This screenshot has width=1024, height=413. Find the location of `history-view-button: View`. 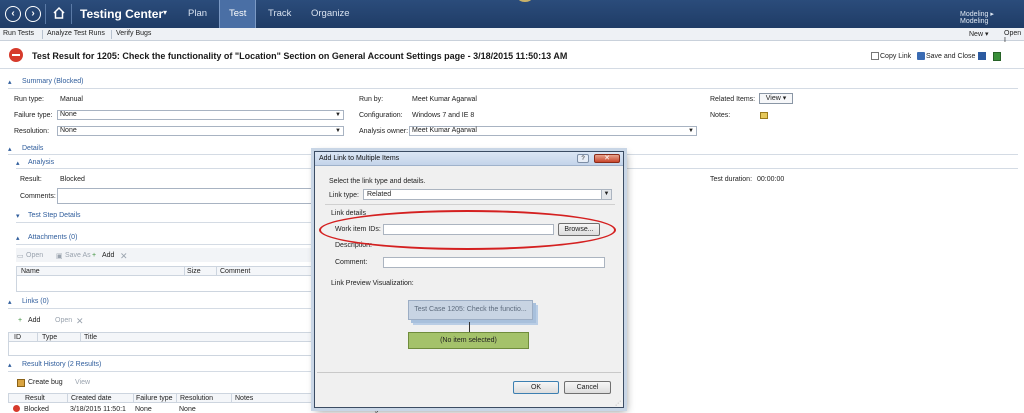

history-view-button: View is located at coordinates (82, 382).